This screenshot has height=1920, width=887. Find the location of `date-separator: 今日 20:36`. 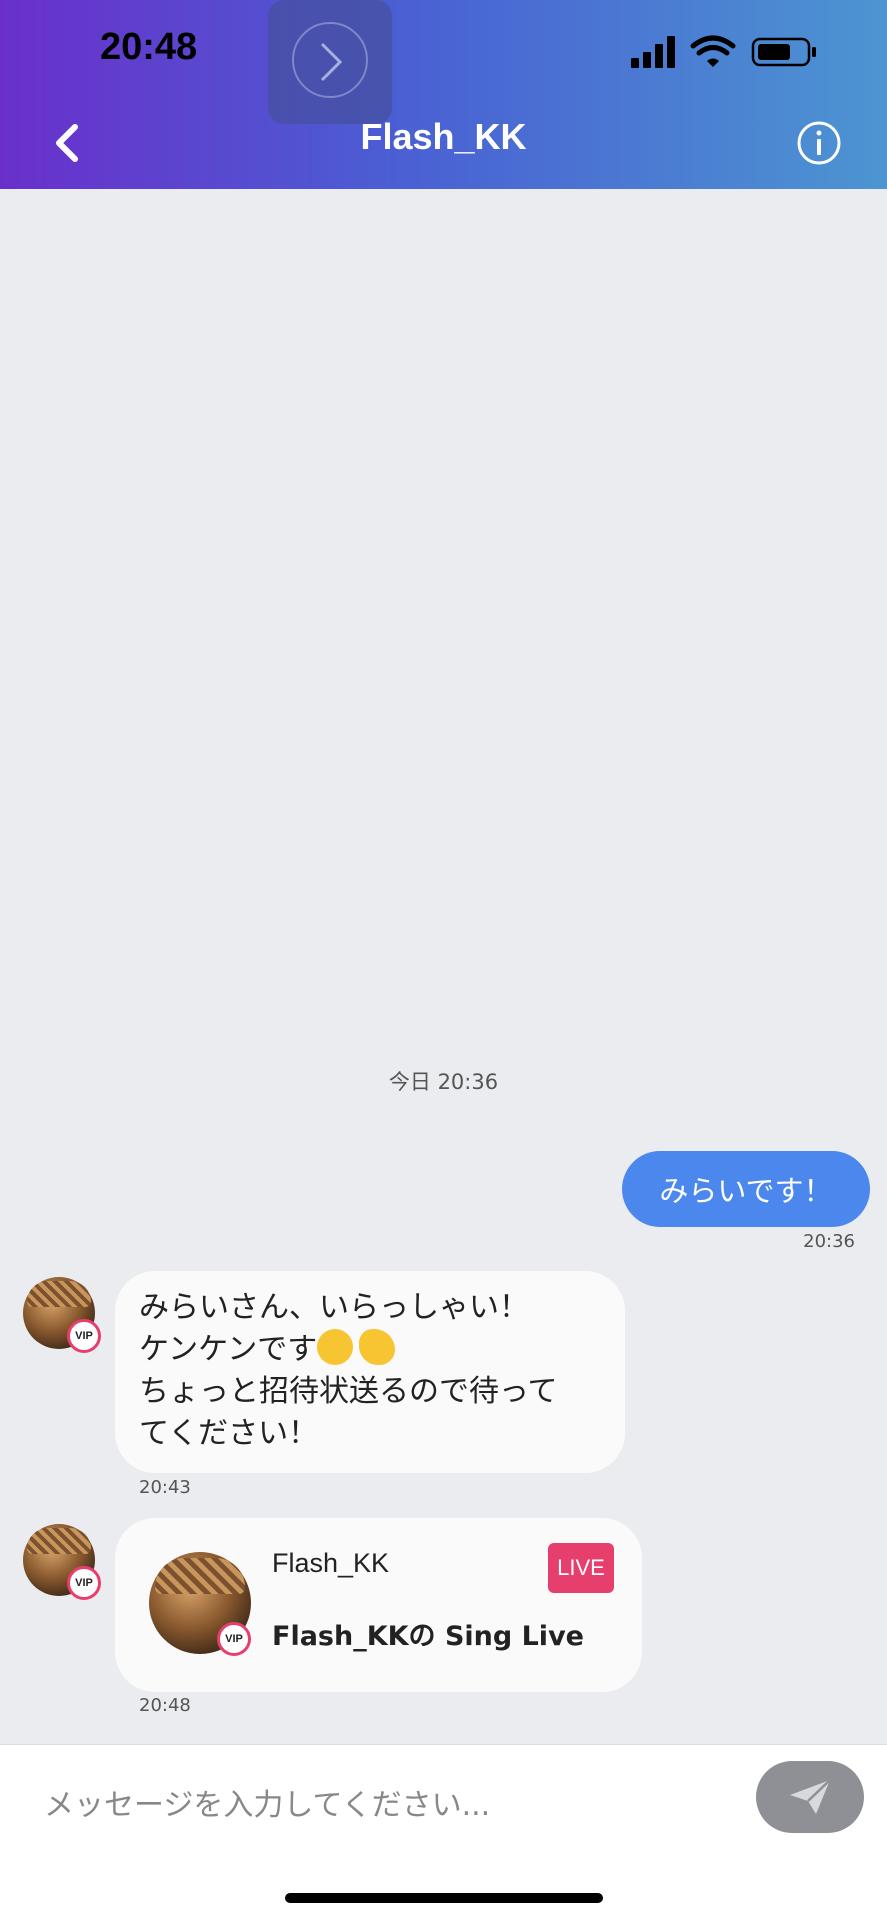

date-separator: 今日 20:36 is located at coordinates (443, 1082).